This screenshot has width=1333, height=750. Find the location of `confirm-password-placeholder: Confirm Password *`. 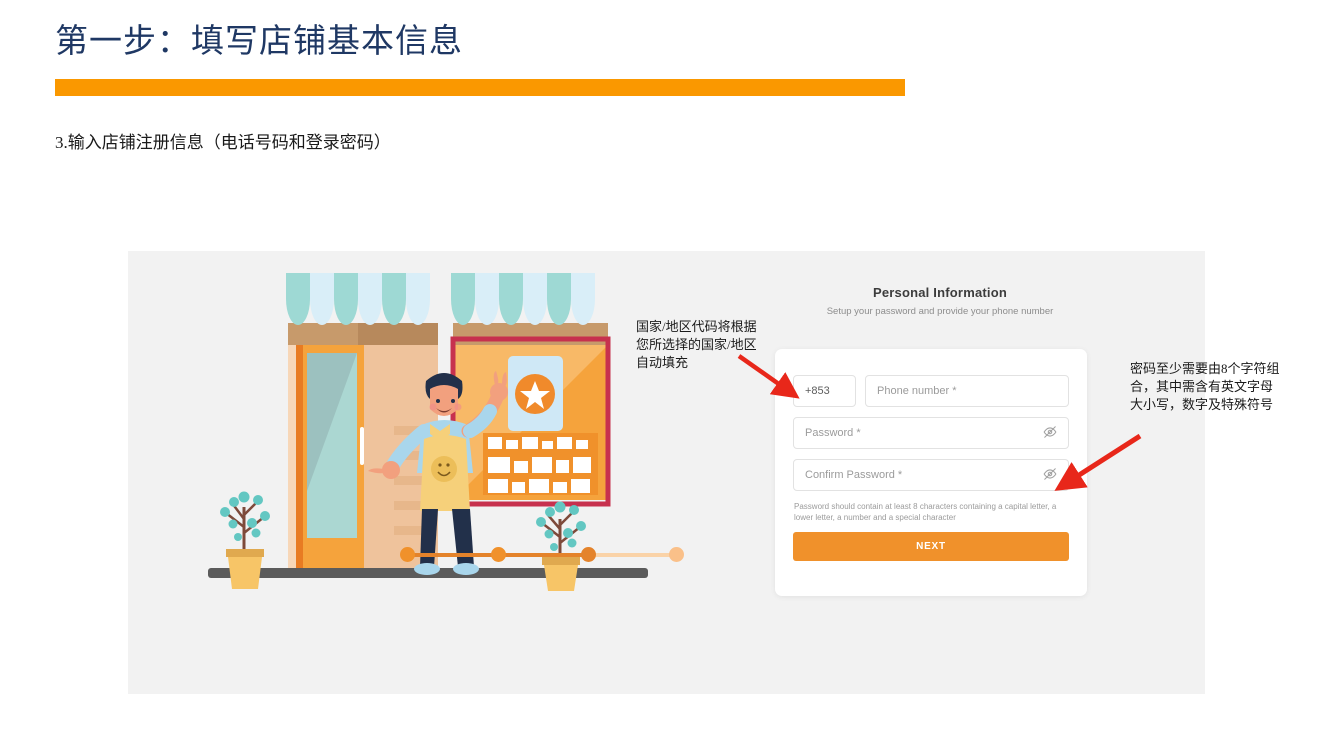

confirm-password-placeholder: Confirm Password * is located at coordinates (854, 475).